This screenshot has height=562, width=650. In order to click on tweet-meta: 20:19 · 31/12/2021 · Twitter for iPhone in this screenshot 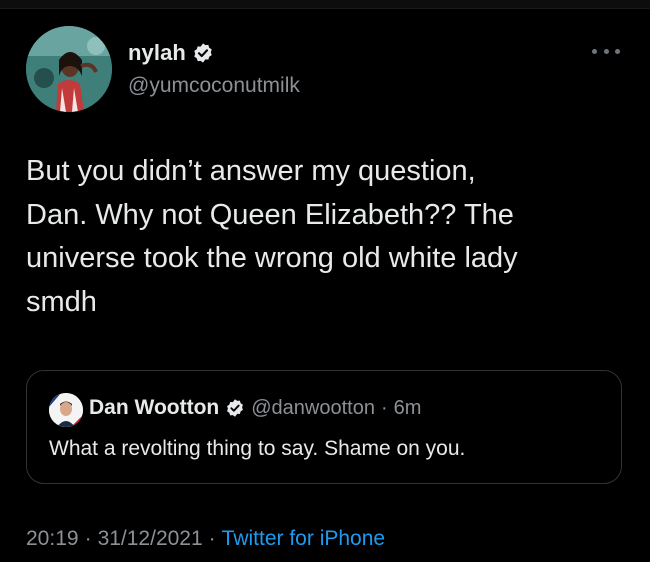, I will do `click(205, 539)`.